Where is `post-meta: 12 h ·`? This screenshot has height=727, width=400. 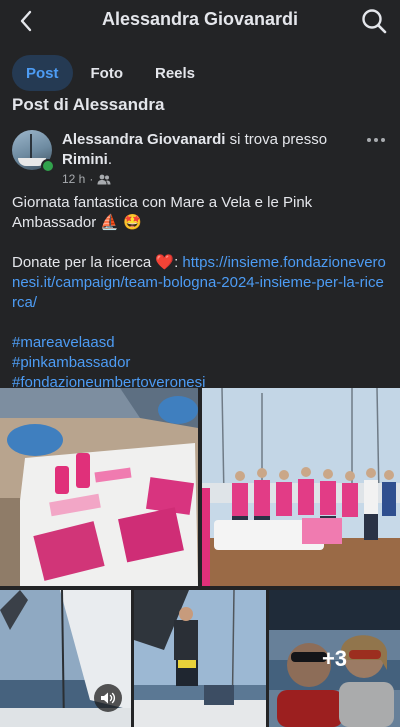 post-meta: 12 h · is located at coordinates (86, 179).